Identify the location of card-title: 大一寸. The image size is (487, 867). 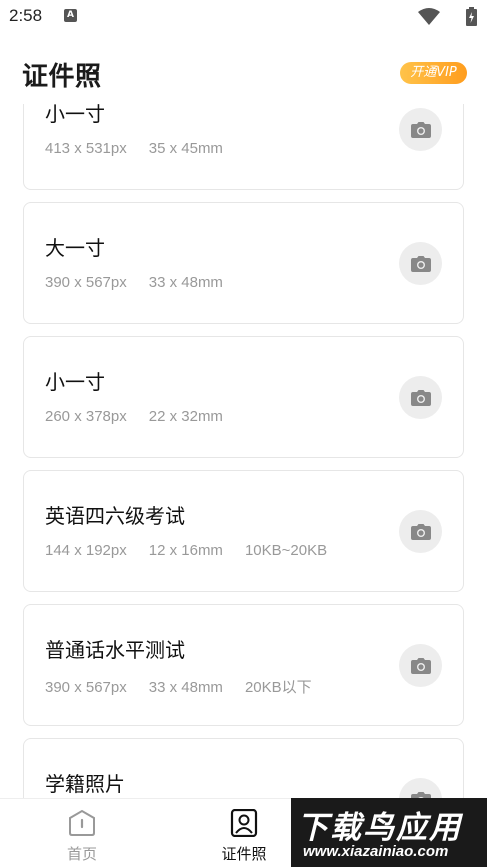
(75, 248).